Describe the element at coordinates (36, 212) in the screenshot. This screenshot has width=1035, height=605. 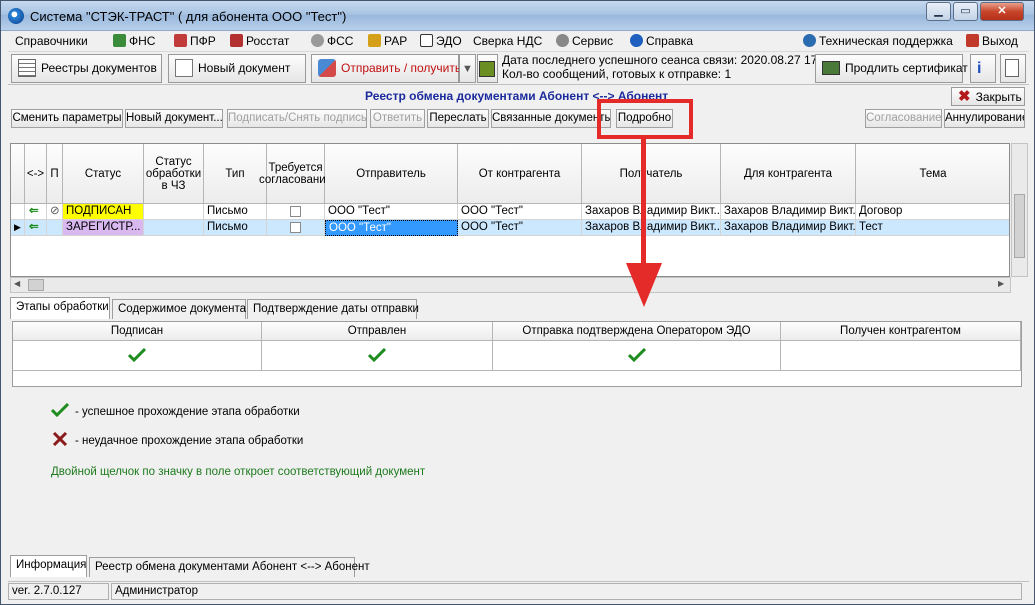
I see `arrow-left-icon: ⇐` at that location.